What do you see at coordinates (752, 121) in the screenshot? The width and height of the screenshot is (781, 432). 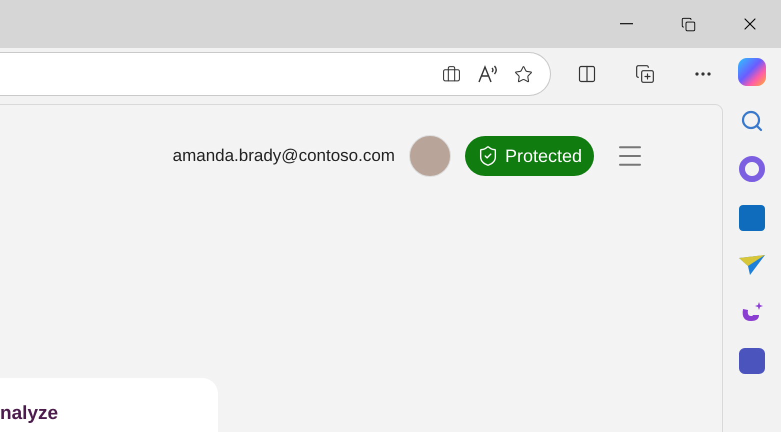 I see `search-icon` at bounding box center [752, 121].